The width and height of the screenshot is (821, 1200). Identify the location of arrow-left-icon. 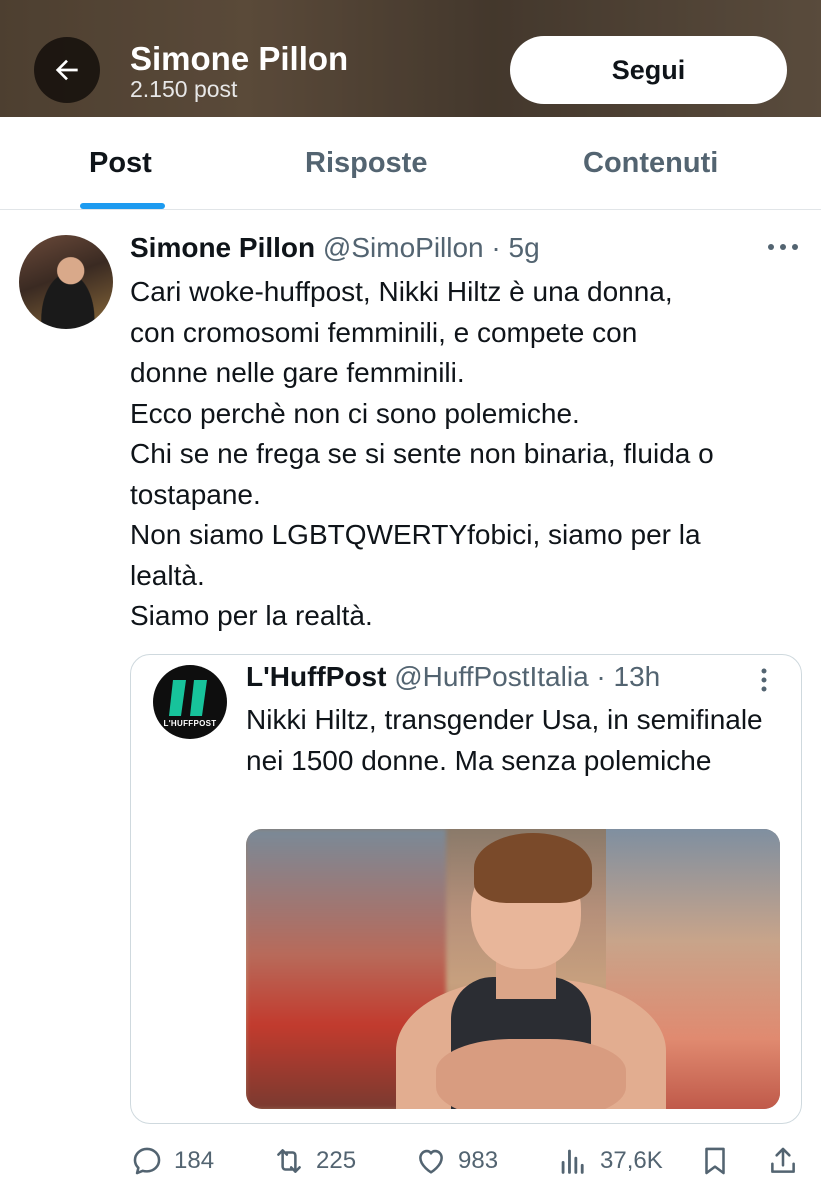
(66, 70).